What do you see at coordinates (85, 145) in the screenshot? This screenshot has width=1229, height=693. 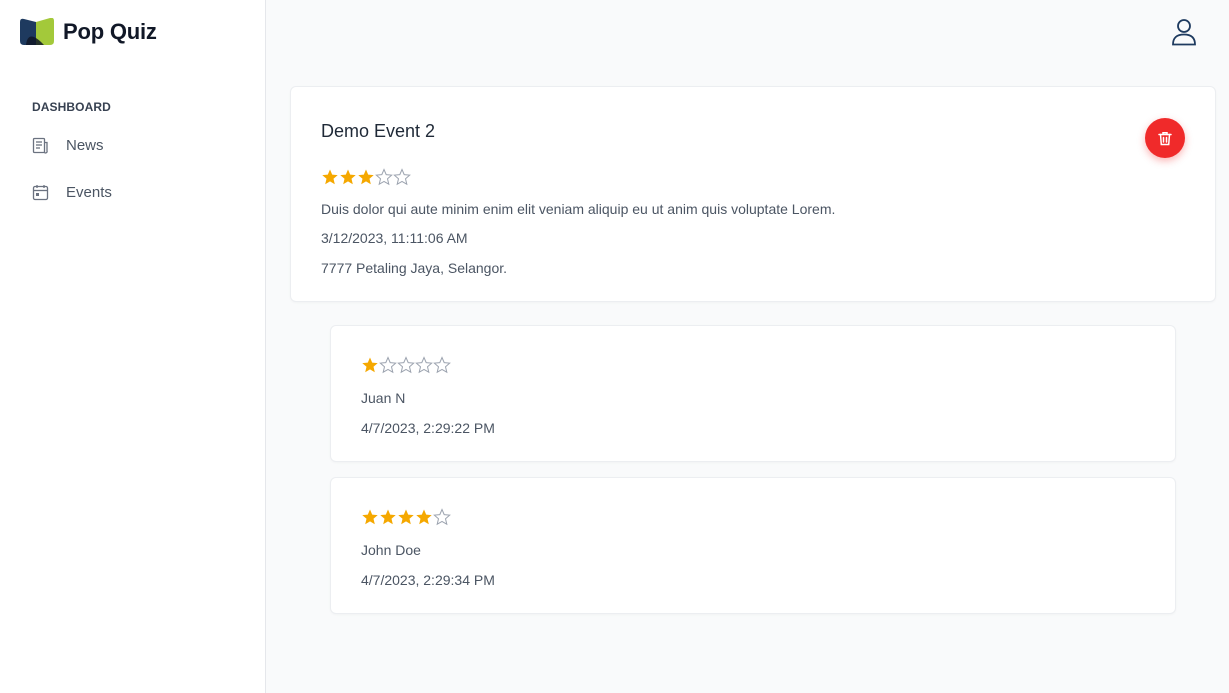 I see `sidebar-item-label: News` at bounding box center [85, 145].